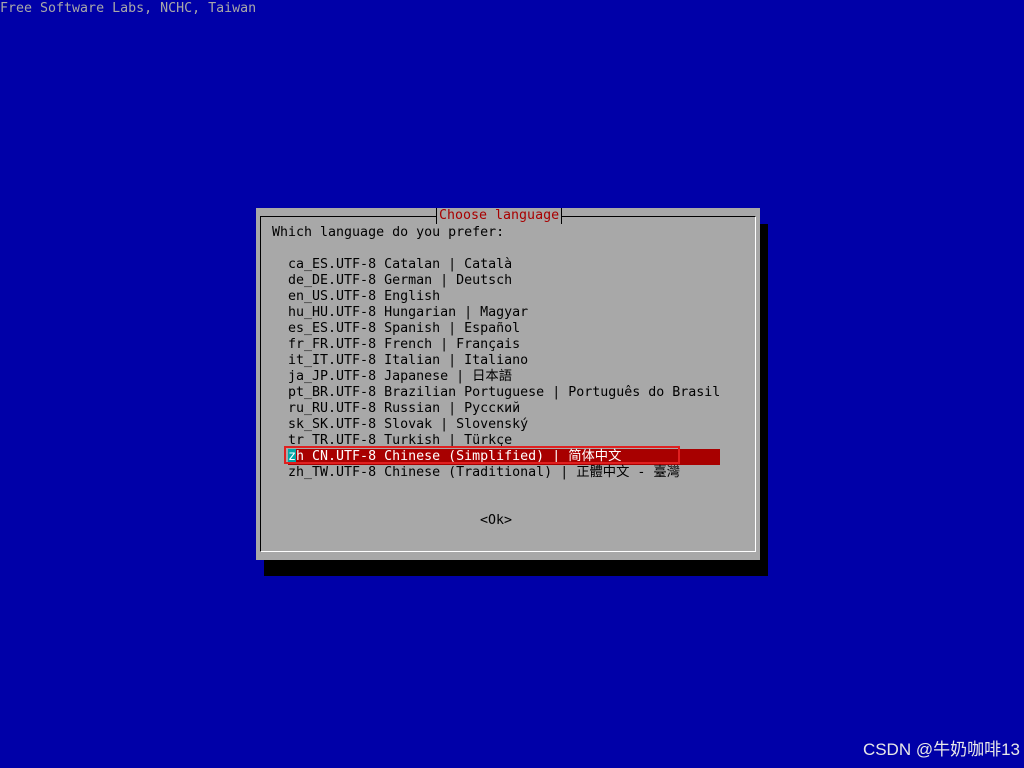  Describe the element at coordinates (941, 749) in the screenshot. I see `watermark: CSDN @牛奶咖啡13` at that location.